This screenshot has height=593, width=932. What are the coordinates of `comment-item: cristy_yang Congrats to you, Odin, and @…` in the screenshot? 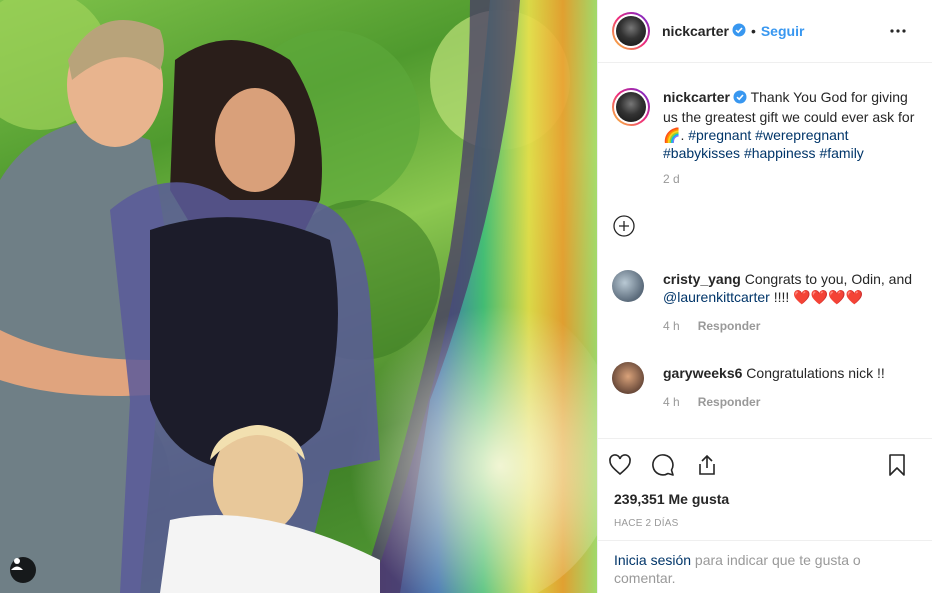 It's located at (767, 301).